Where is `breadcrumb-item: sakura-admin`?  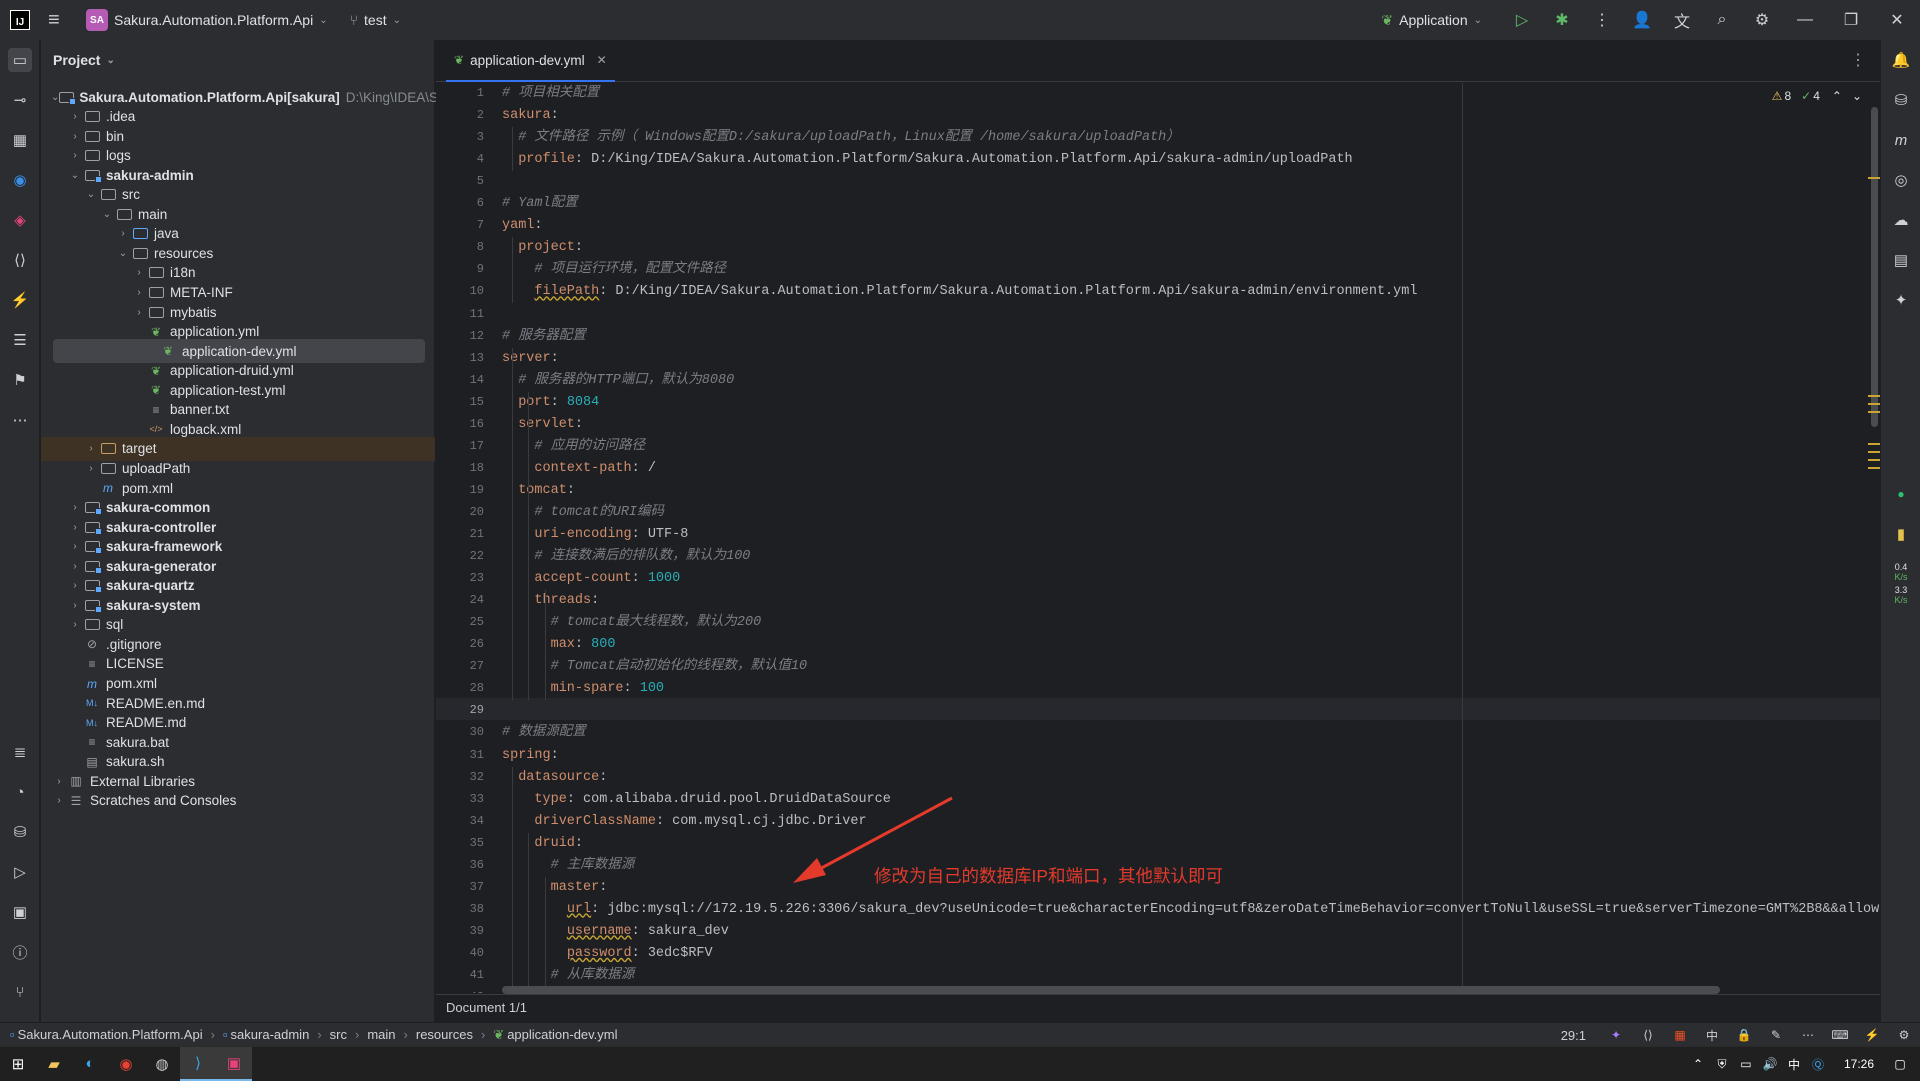 breadcrumb-item: sakura-admin is located at coordinates (270, 1034).